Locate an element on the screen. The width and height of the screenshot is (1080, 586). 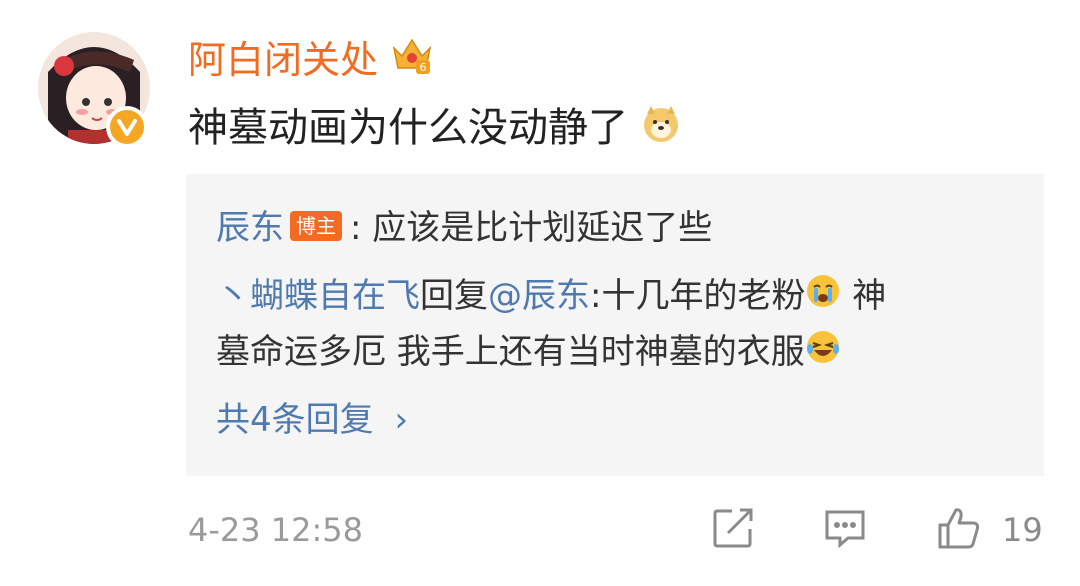
reply-2: 丶蝴蝶自在飞回复@辰东:十几年的老粉 神 is located at coordinates (551, 297).